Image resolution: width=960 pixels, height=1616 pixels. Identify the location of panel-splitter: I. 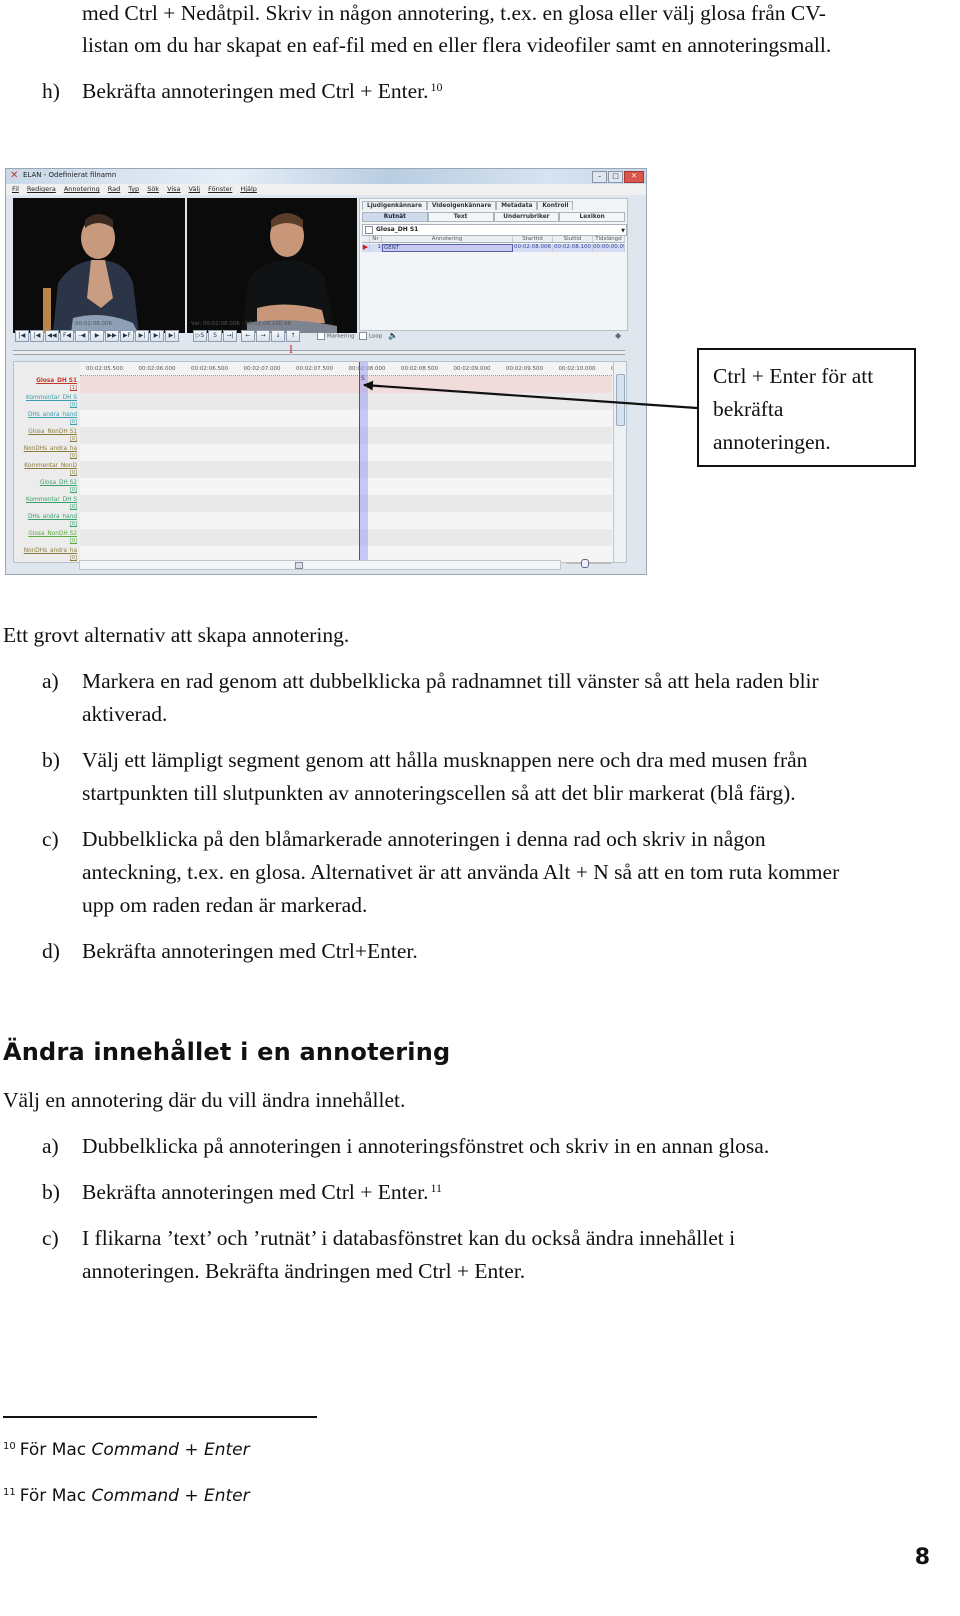
(319, 350).